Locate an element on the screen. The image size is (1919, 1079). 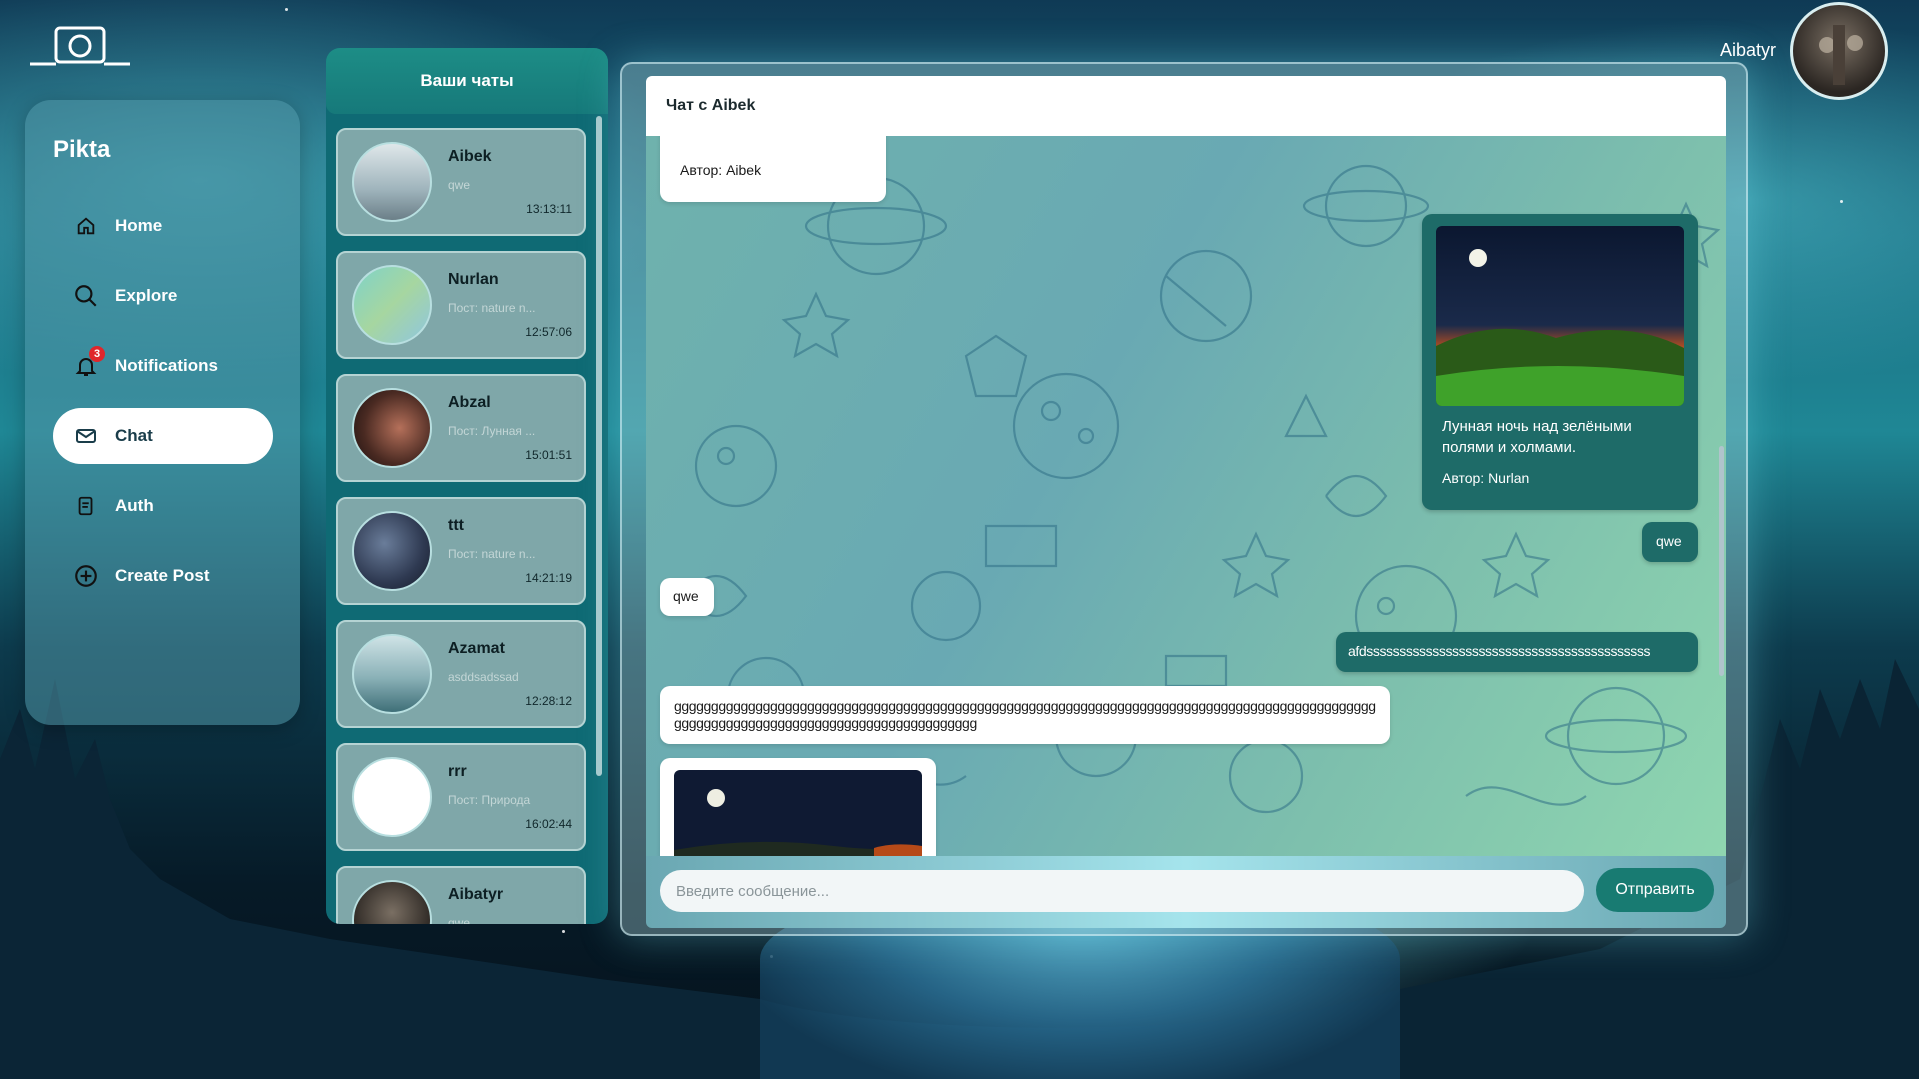
search-icon is located at coordinates (86, 296).